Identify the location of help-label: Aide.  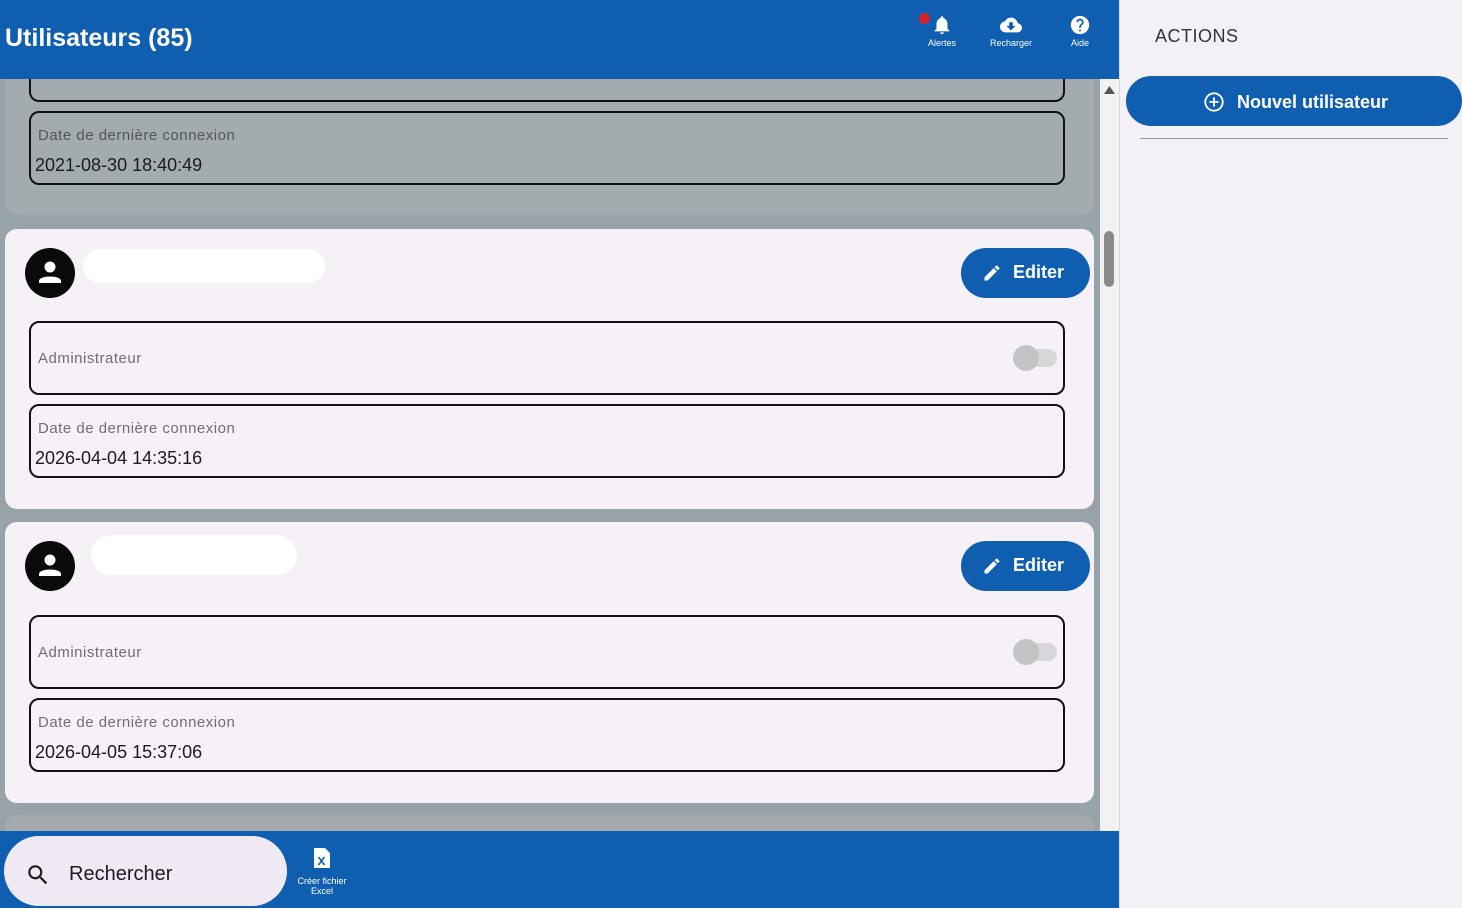
(1079, 43).